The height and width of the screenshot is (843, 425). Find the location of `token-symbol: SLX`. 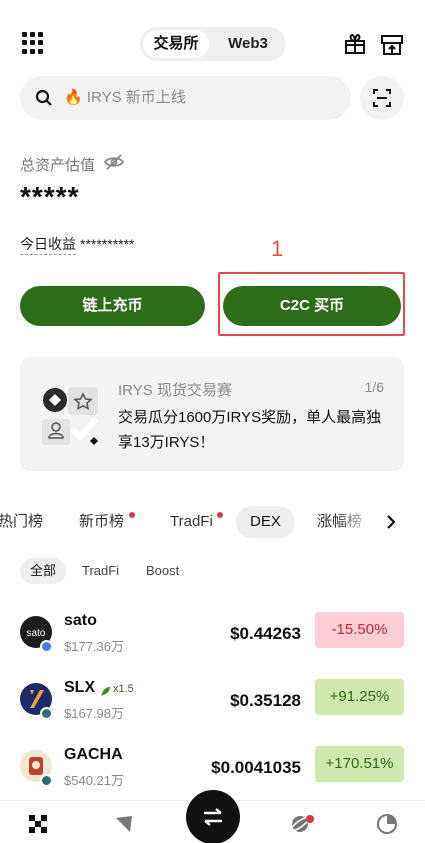

token-symbol: SLX is located at coordinates (80, 687).